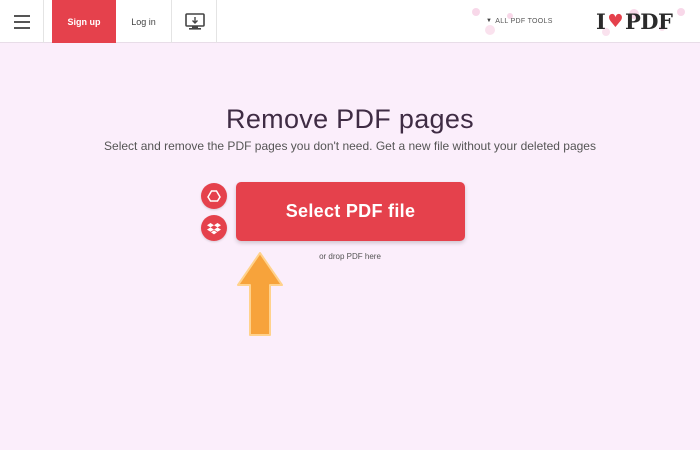 This screenshot has height=450, width=700. What do you see at coordinates (214, 228) in the screenshot?
I see `dropbox-icon` at bounding box center [214, 228].